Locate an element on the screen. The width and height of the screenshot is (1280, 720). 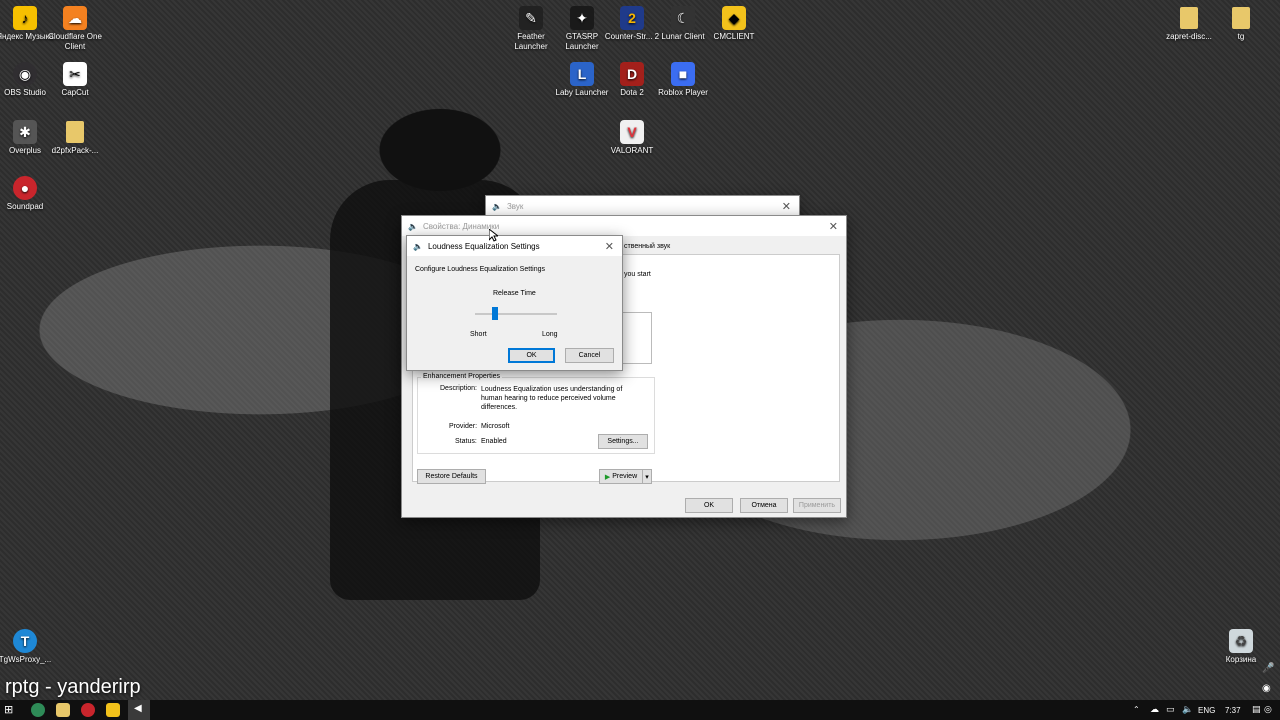
taskbar: ⊞ ◀ ⌃ ☁ ▭ 🔈 ENG 7:37 ▤ ◎ is located at coordinates (640, 710).